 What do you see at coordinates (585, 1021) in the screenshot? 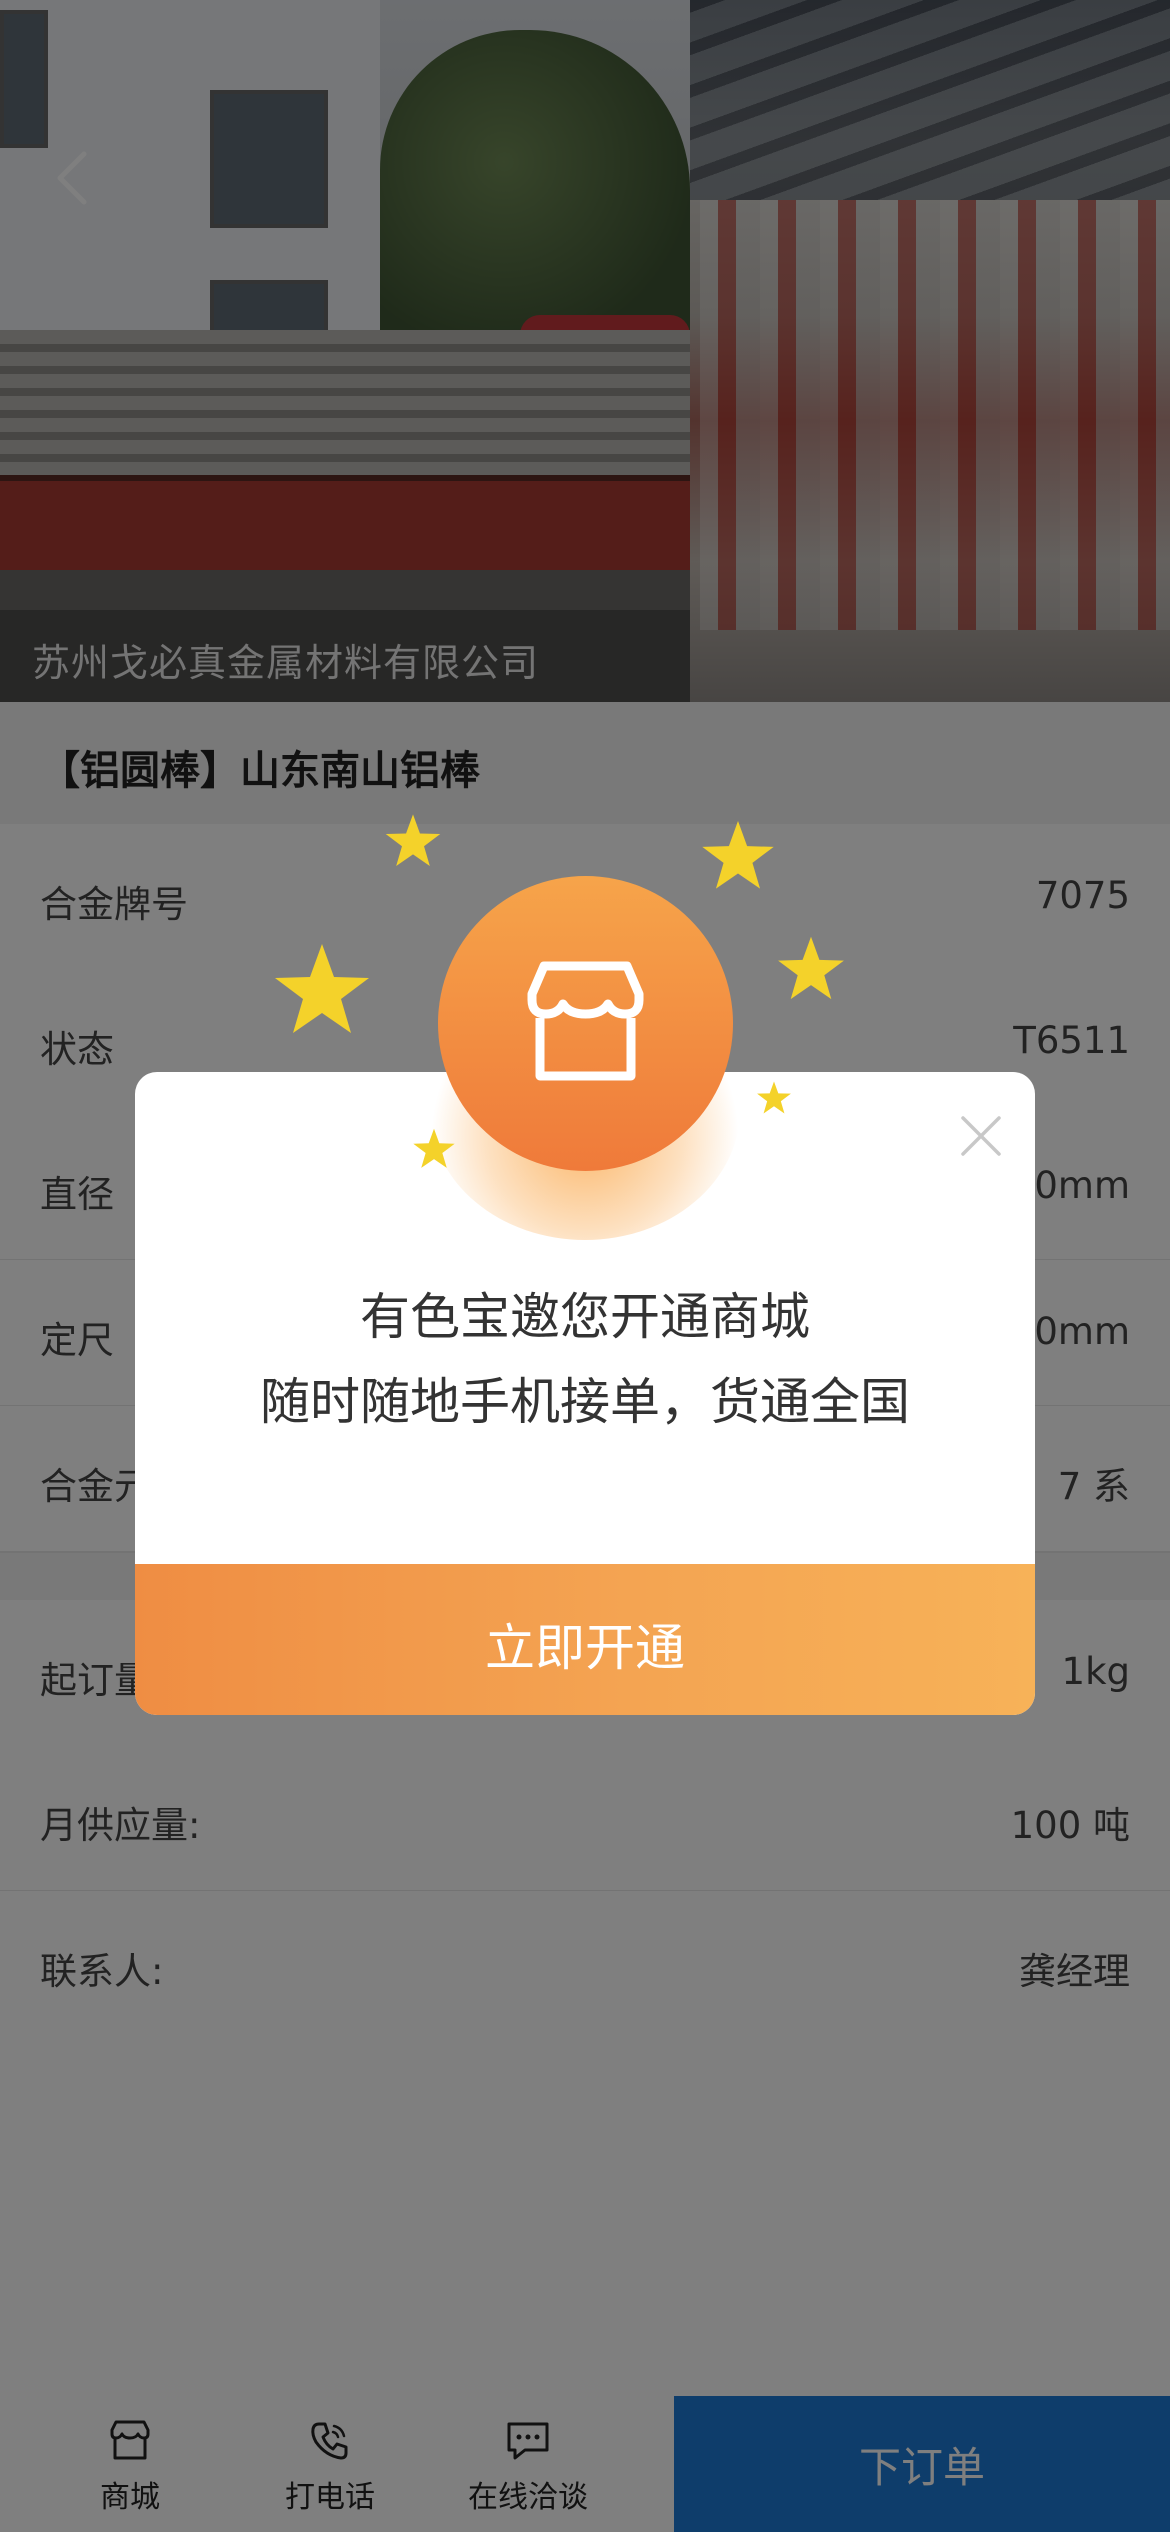
I see `store-icon` at bounding box center [585, 1021].